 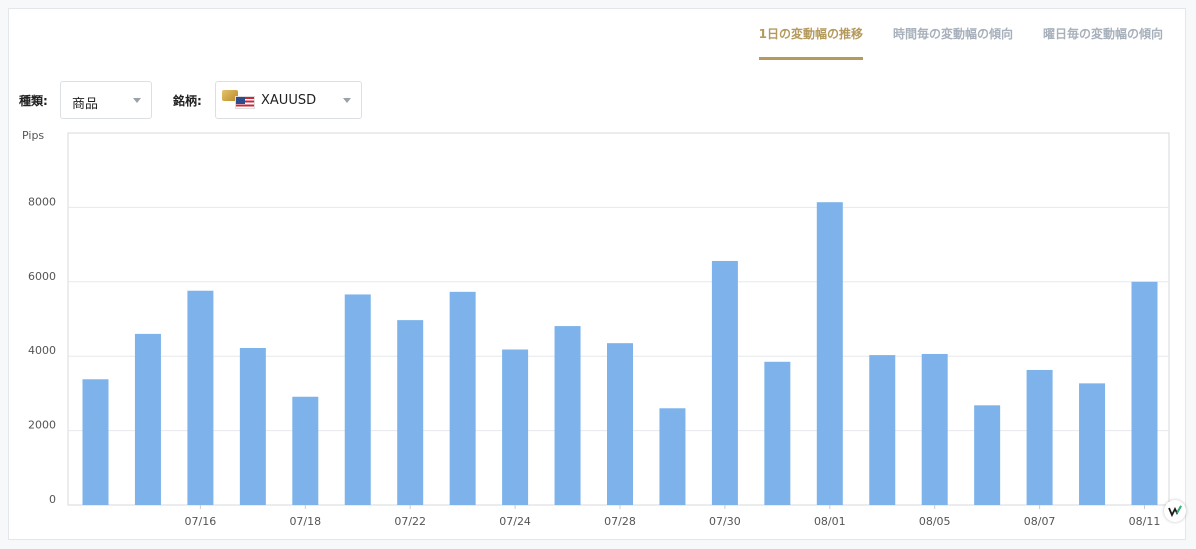 What do you see at coordinates (1175, 511) in the screenshot?
I see `brand-logo-icon` at bounding box center [1175, 511].